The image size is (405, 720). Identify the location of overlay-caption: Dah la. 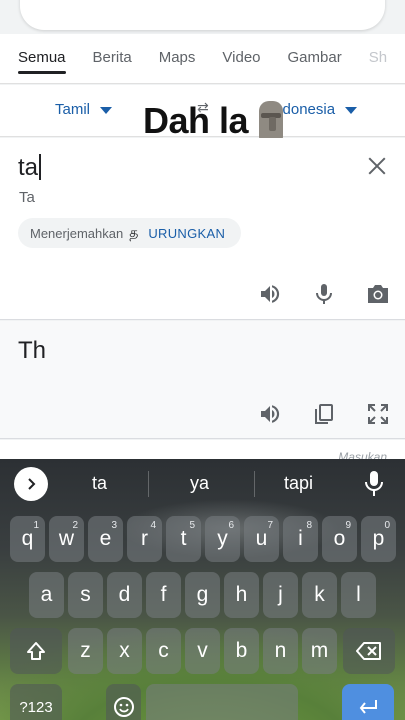
(214, 121).